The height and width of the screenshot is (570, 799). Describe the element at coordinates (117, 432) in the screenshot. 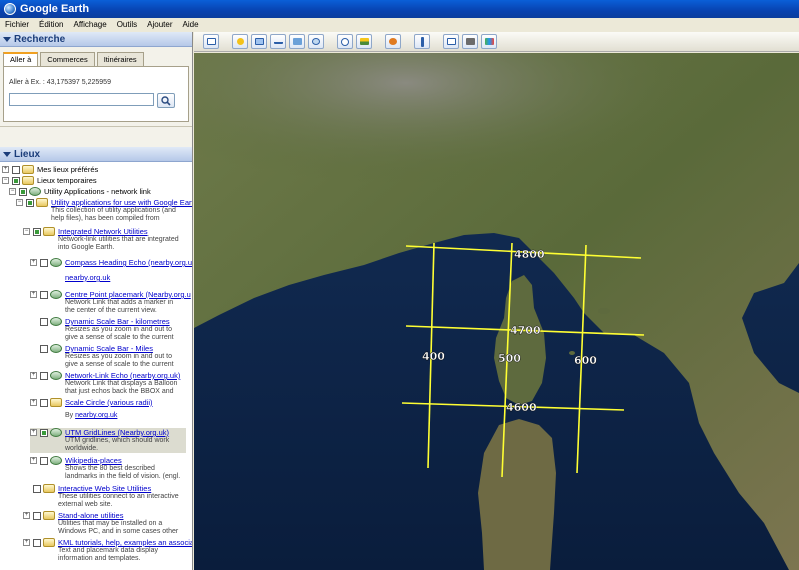

I see `node-link: UTM GridLines (Nearby.org.uk)` at that location.